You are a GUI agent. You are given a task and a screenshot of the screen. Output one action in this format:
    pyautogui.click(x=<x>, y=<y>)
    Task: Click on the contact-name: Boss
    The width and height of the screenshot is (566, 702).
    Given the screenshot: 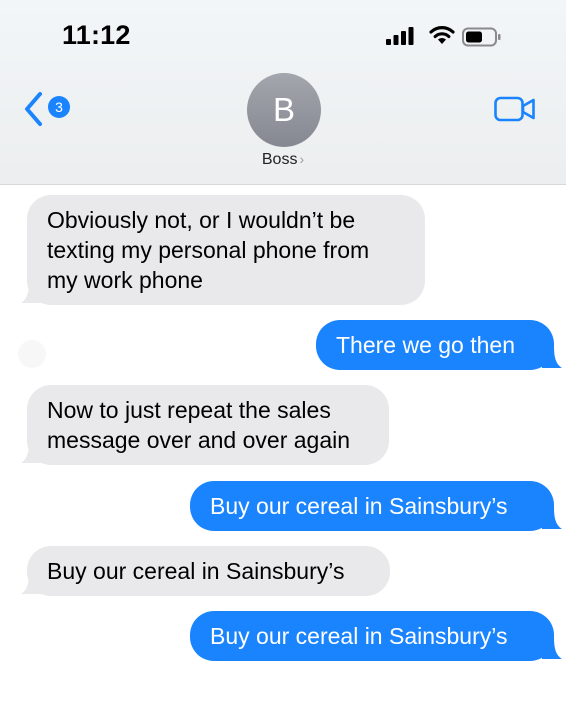 What is the action you would take?
    pyautogui.click(x=279, y=159)
    